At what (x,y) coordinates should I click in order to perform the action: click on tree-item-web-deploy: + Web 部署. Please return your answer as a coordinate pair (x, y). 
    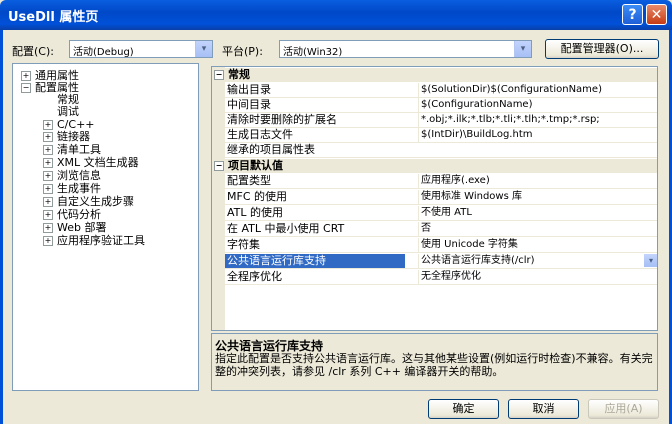
    Looking at the image, I should click on (74, 228).